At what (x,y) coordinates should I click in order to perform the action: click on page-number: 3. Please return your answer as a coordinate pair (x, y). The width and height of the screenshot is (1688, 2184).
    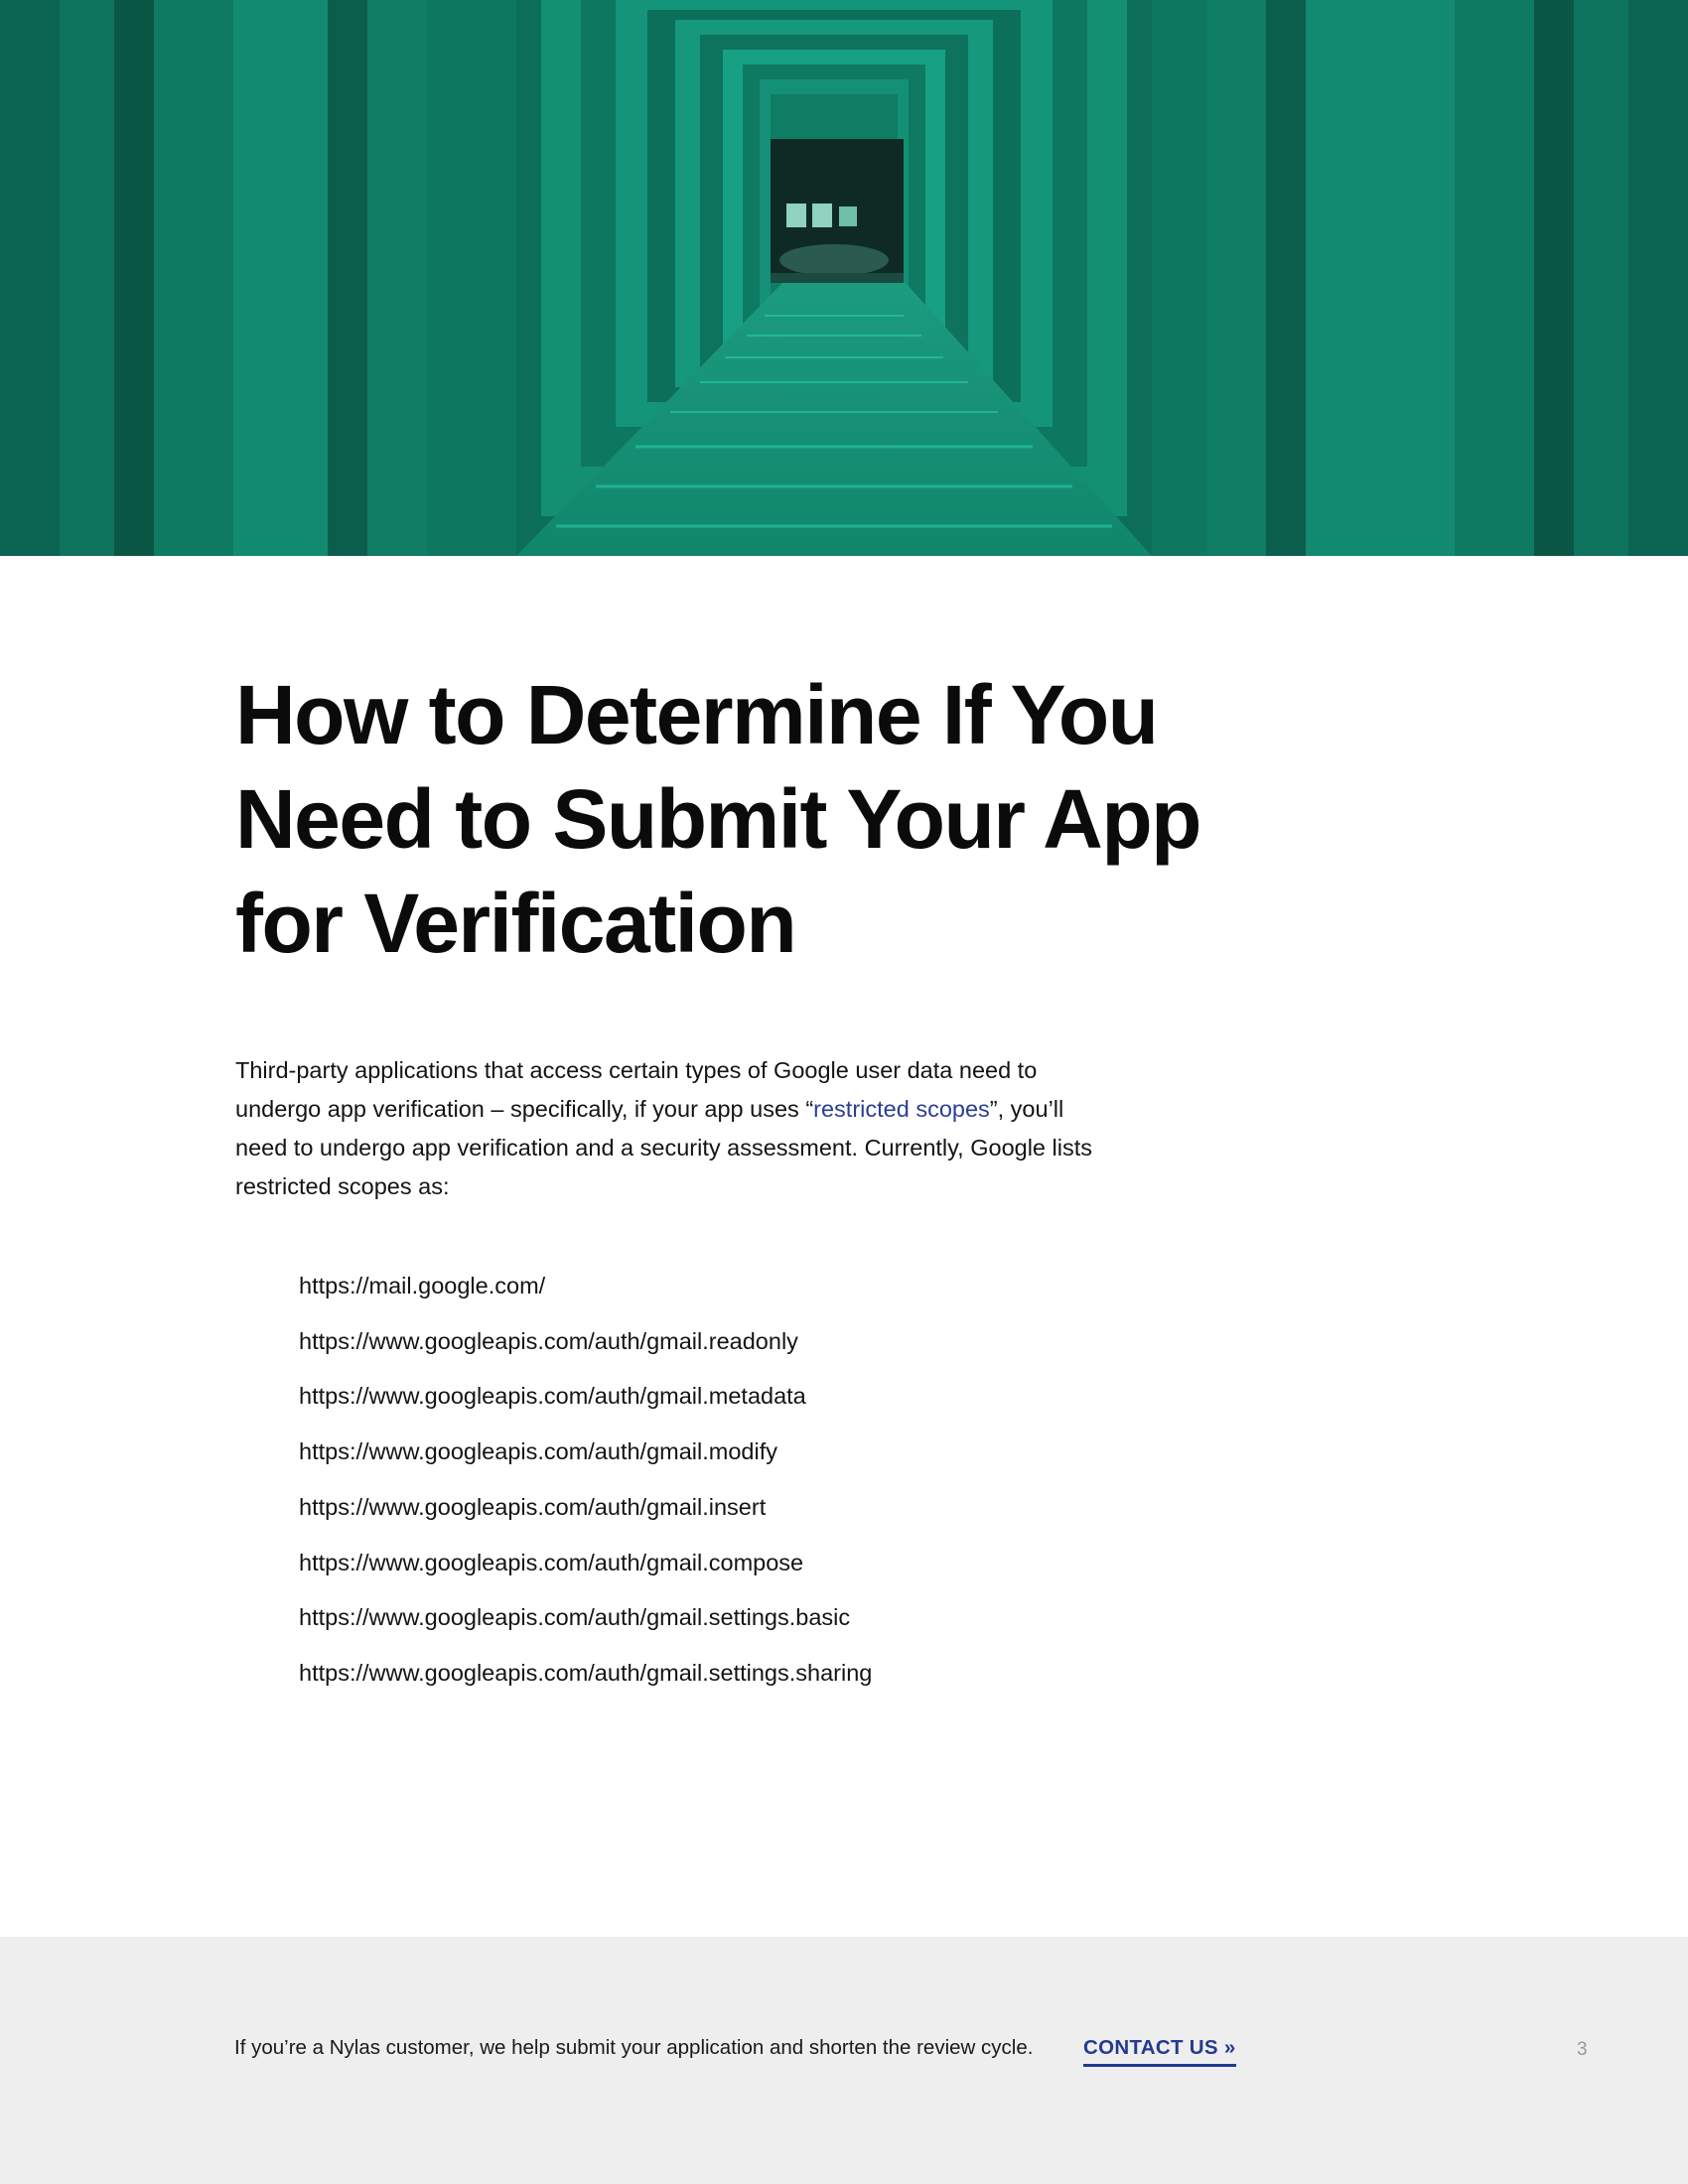
    Looking at the image, I should click on (1582, 2049).